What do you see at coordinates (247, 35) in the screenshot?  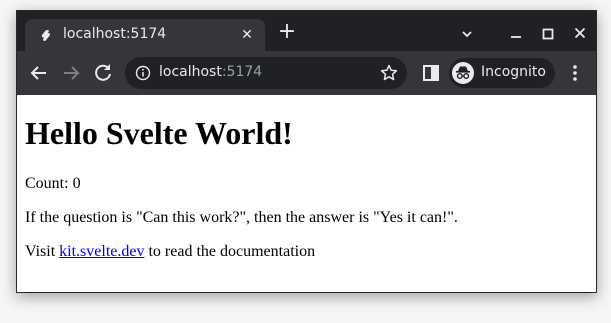 I see `close-icon: ✕` at bounding box center [247, 35].